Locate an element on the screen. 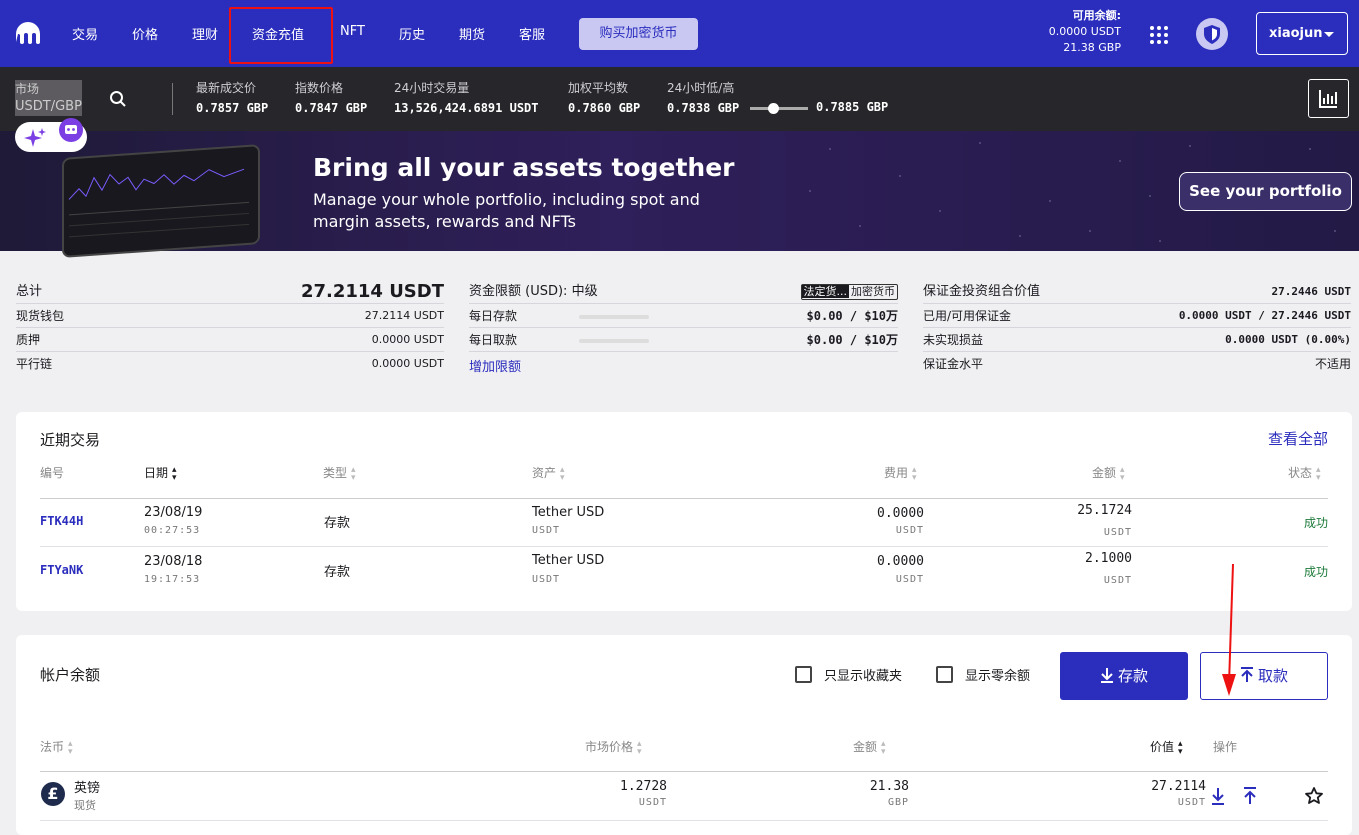  view-all-link: 查看全部 is located at coordinates (1298, 438).